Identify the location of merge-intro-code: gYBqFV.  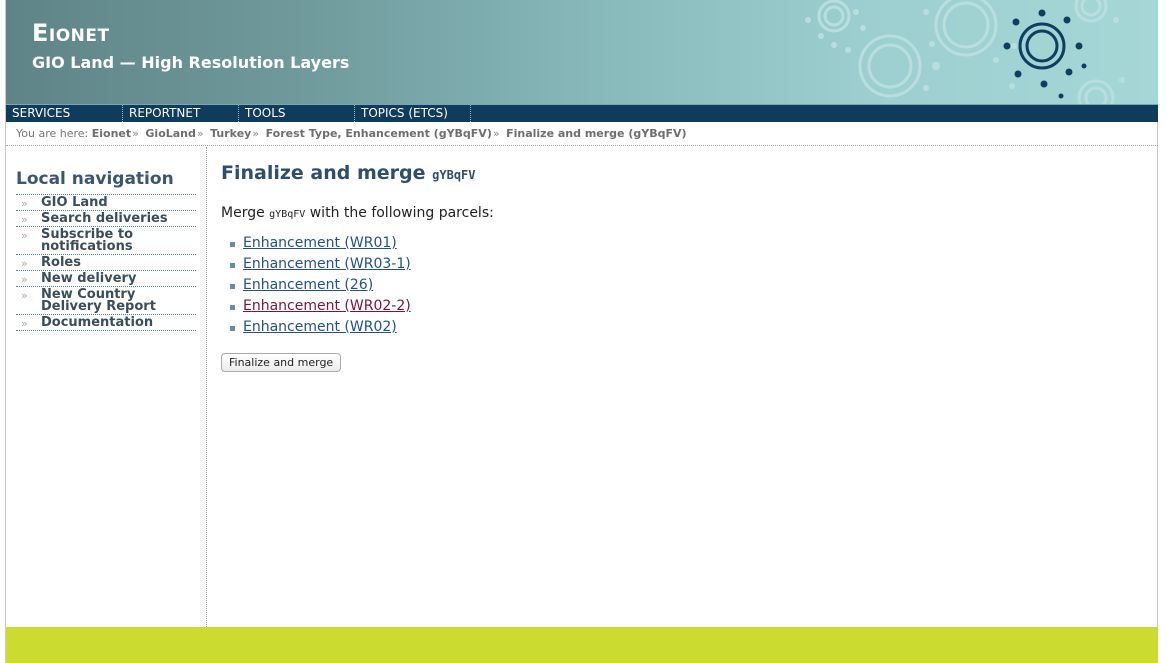
(287, 214).